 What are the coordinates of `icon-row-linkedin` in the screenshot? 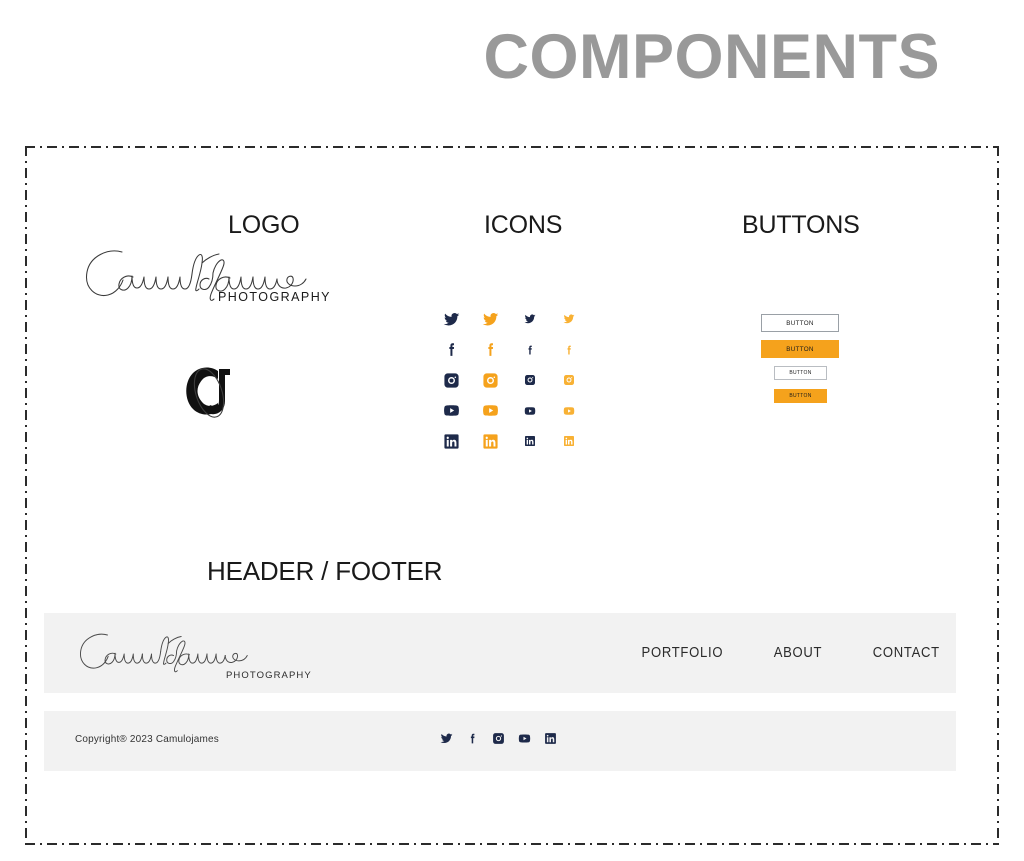 It's located at (510, 441).